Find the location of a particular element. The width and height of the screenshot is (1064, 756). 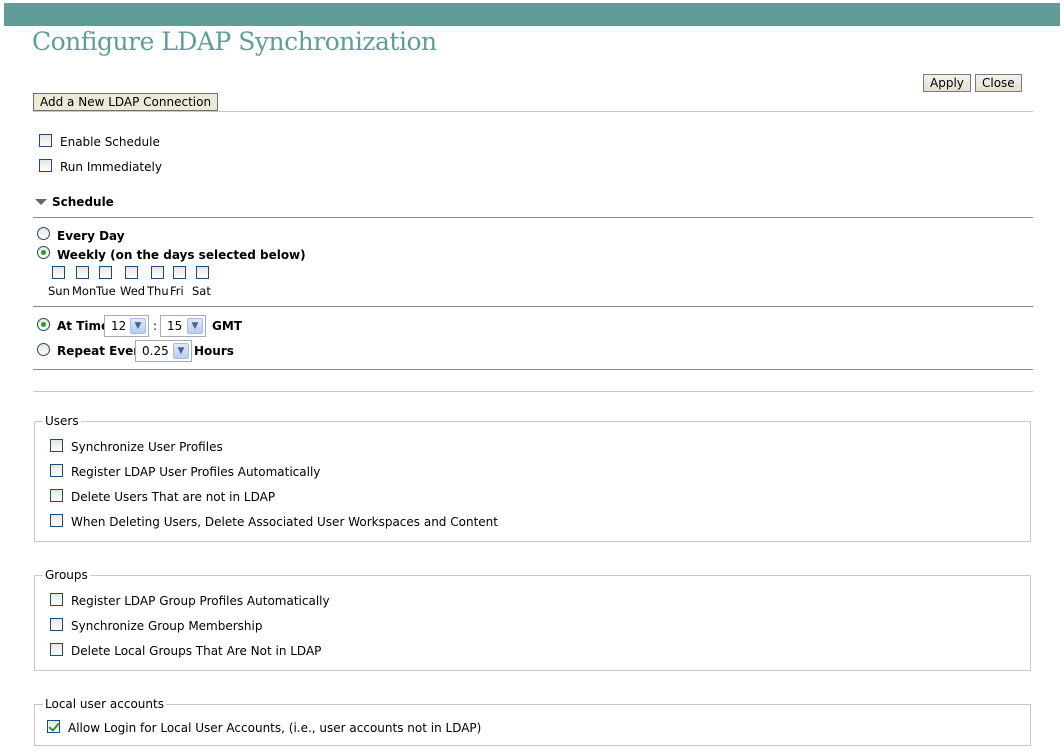

minute-value: 15 is located at coordinates (175, 326).